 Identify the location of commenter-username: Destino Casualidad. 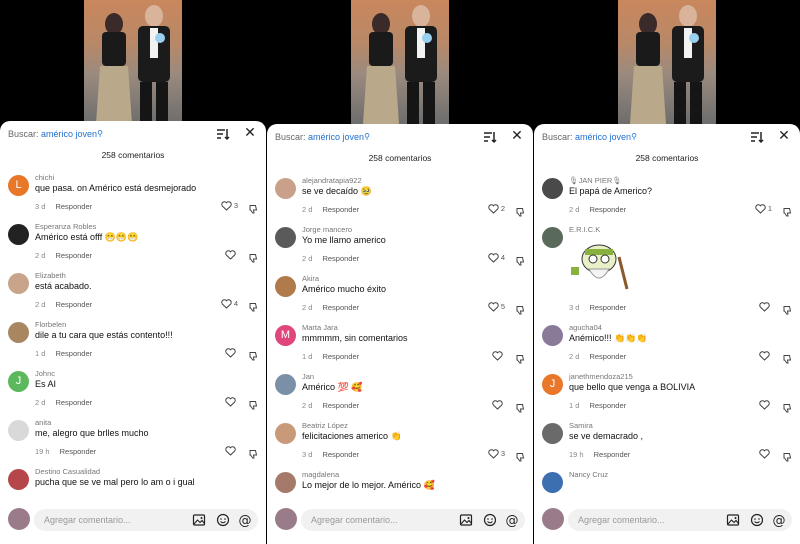
(67, 471).